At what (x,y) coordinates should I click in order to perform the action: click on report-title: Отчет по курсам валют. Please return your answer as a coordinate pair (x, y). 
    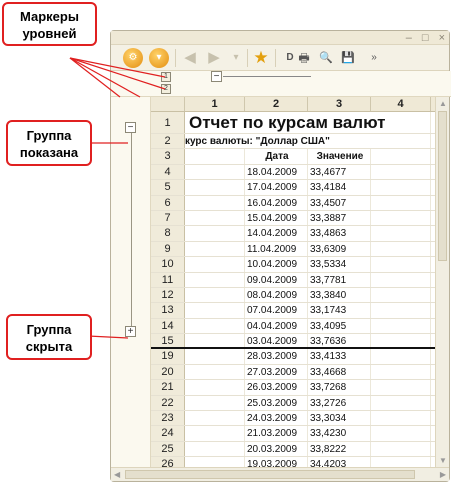
    Looking at the image, I should click on (308, 122).